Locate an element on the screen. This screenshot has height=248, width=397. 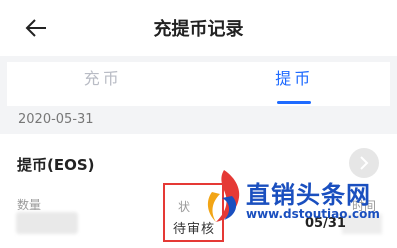
quantity-label: 数量 is located at coordinates (29, 205).